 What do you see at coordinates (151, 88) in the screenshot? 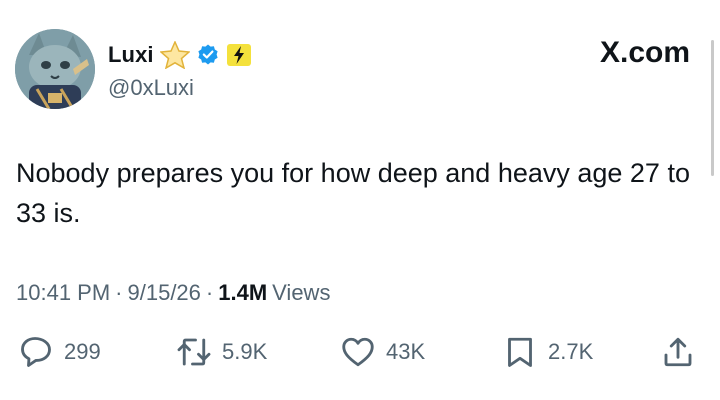
I see `author-handle: @0xLuxi` at bounding box center [151, 88].